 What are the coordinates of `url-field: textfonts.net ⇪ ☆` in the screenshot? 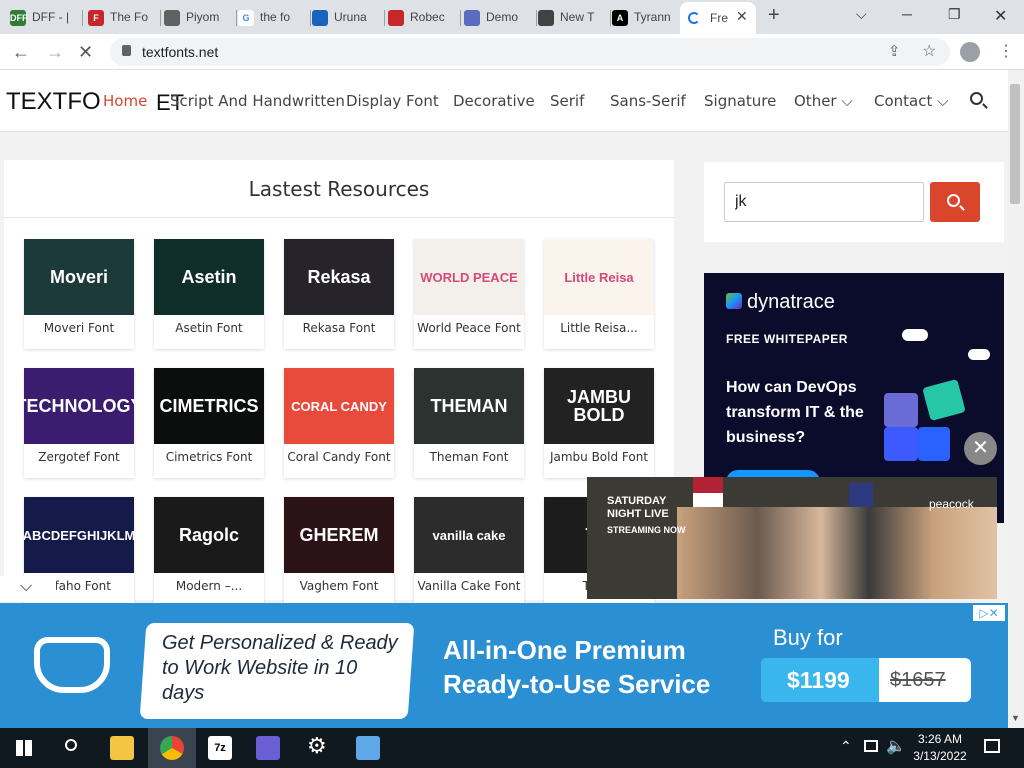 It's located at (530, 52).